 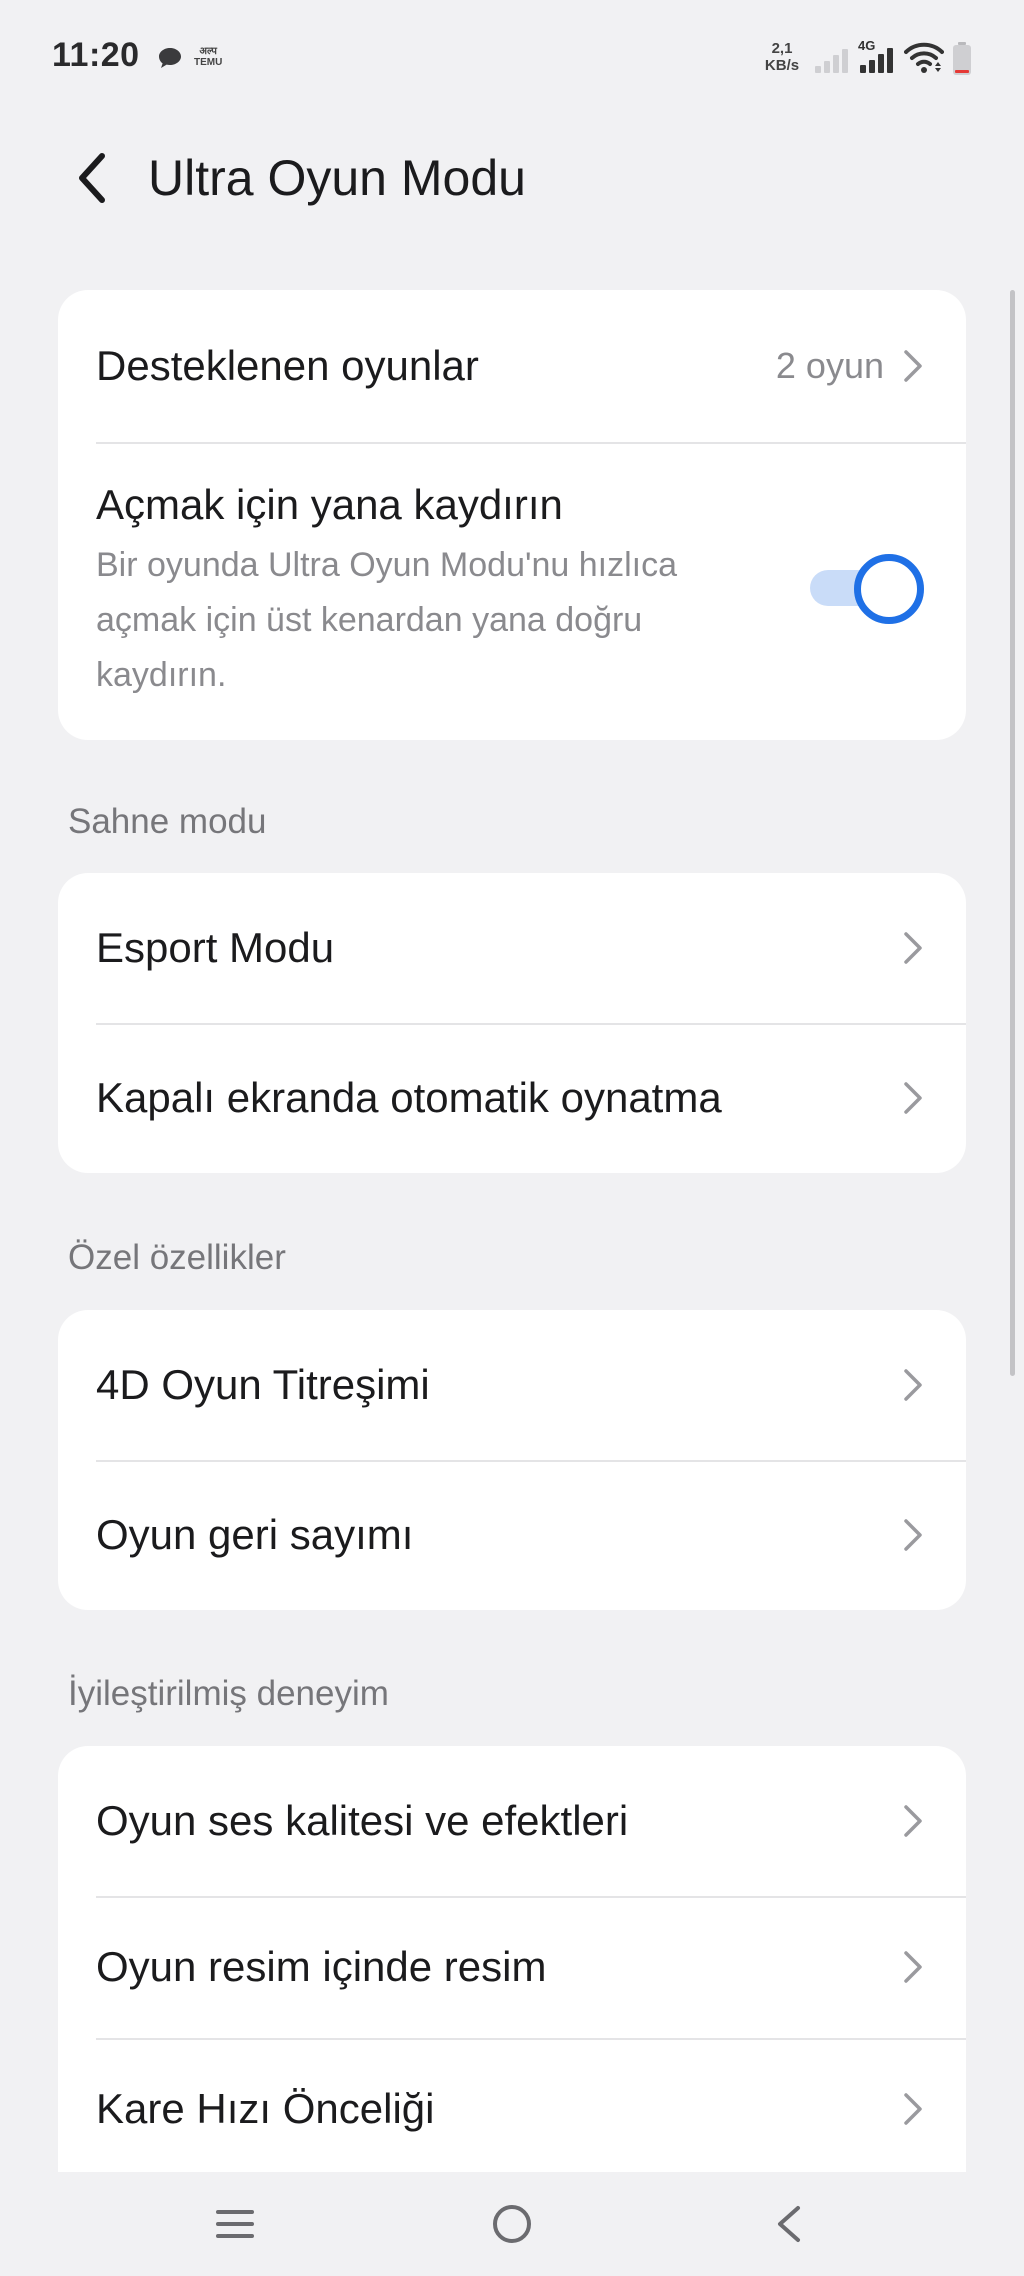 What do you see at coordinates (215, 947) in the screenshot?
I see `esport-mode-label: Esport Modu` at bounding box center [215, 947].